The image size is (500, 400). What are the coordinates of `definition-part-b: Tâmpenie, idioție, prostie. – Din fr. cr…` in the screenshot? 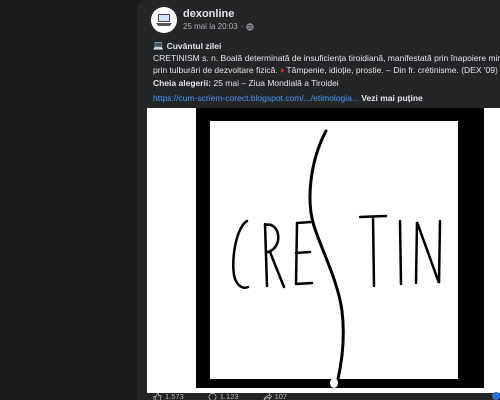 It's located at (392, 70).